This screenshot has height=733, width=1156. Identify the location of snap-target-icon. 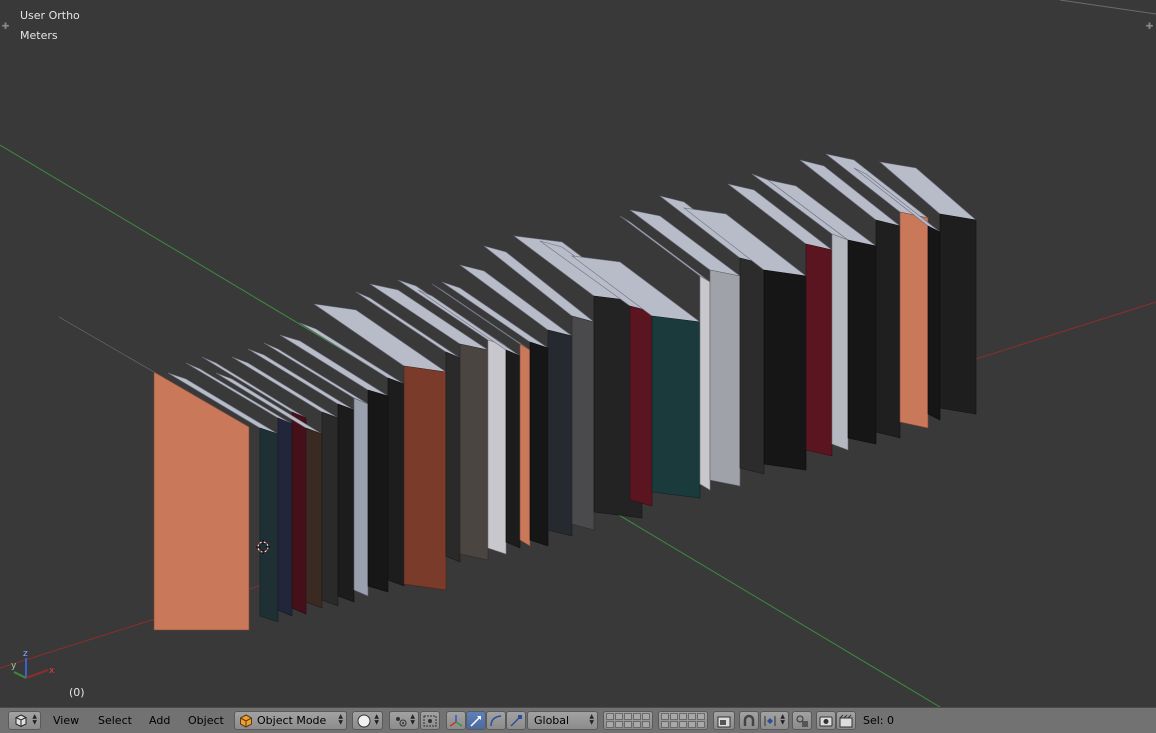
(802, 721).